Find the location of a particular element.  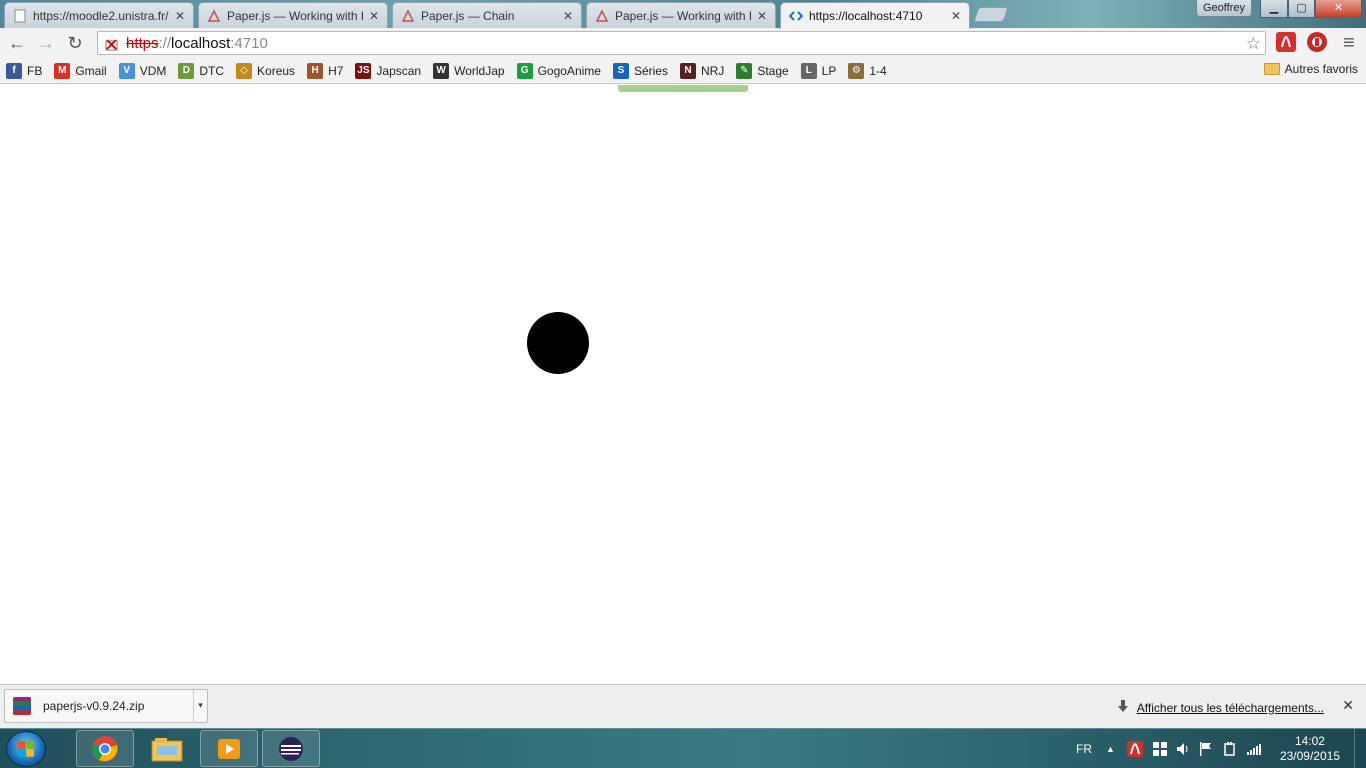

bookmark-japscan: JS Japscan is located at coordinates (388, 70).